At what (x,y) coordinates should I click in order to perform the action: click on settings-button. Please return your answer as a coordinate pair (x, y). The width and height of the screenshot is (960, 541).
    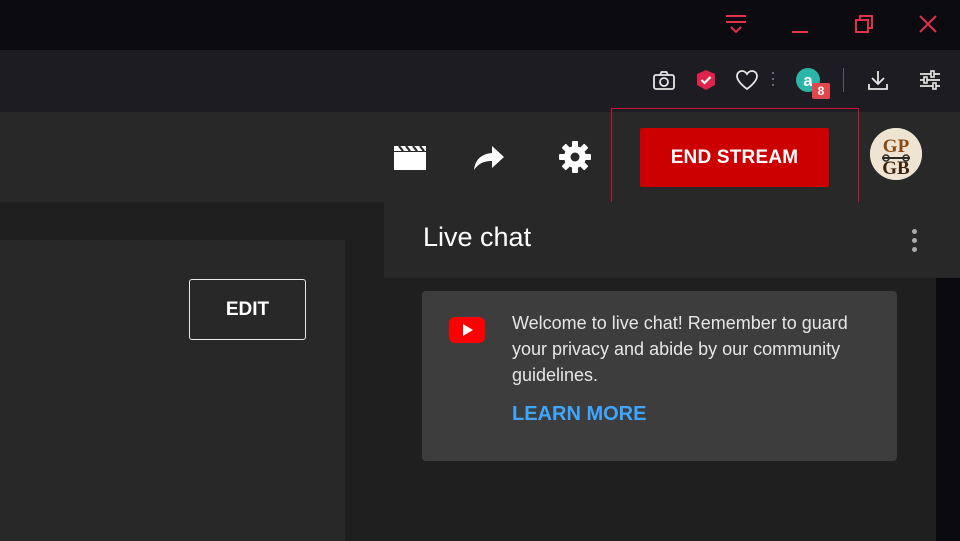
    Looking at the image, I should click on (575, 157).